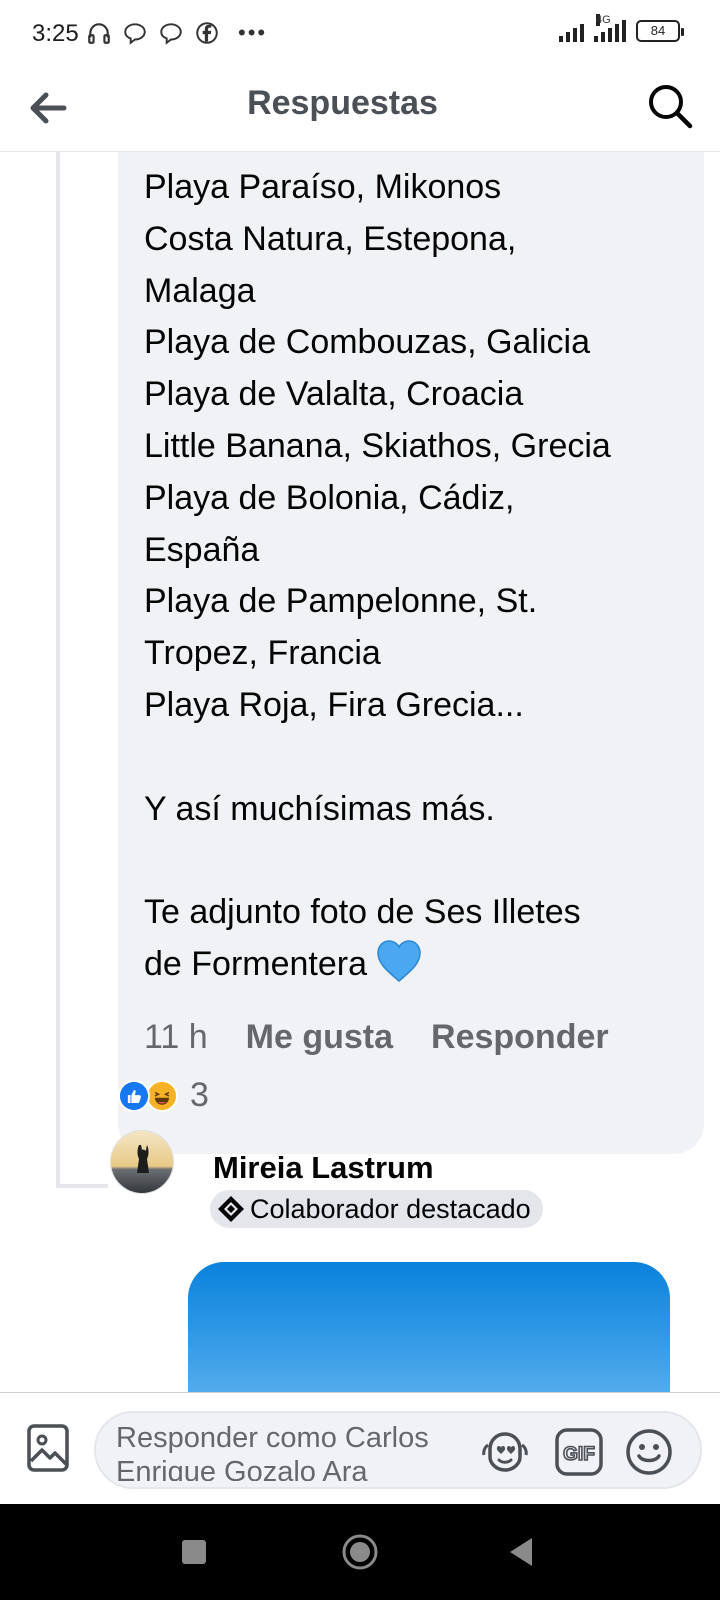 Image resolution: width=720 pixels, height=1600 pixels. Describe the element at coordinates (505, 1452) in the screenshot. I see `sticker-icon` at that location.